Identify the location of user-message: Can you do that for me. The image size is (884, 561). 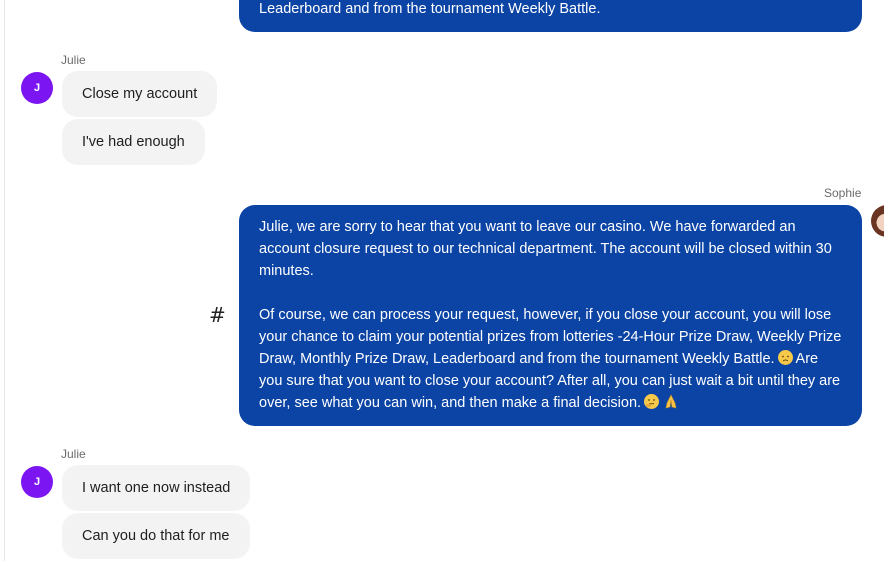
(156, 536).